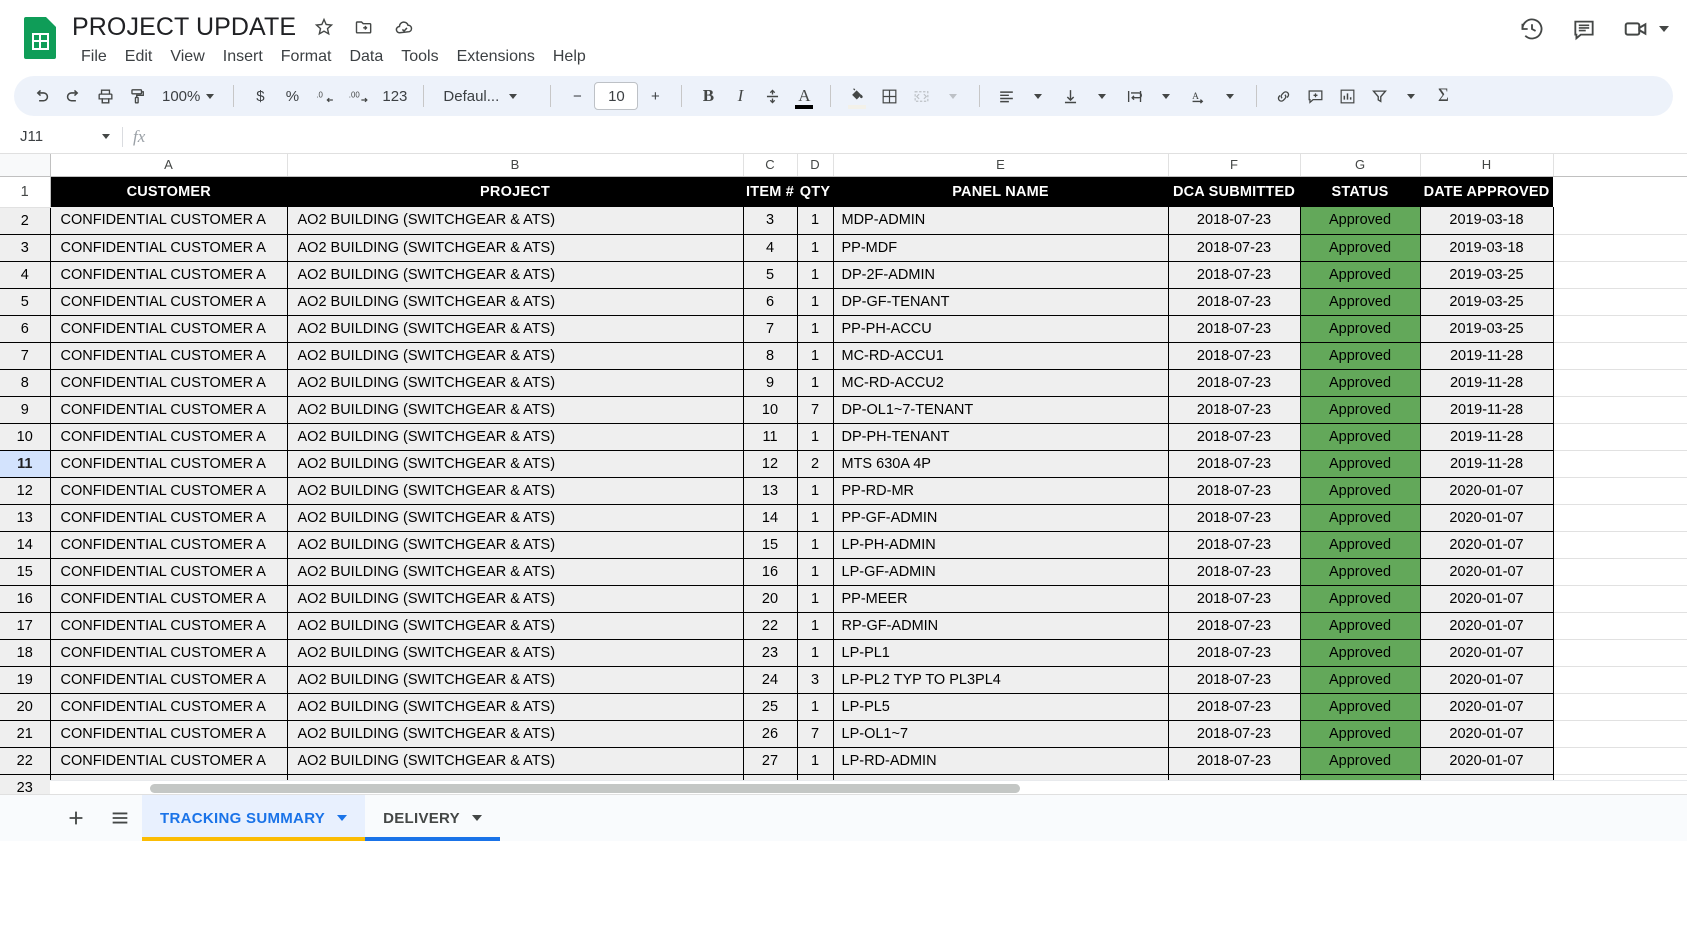 The width and height of the screenshot is (1687, 933). I want to click on cell-item-number: 15, so click(770, 545).